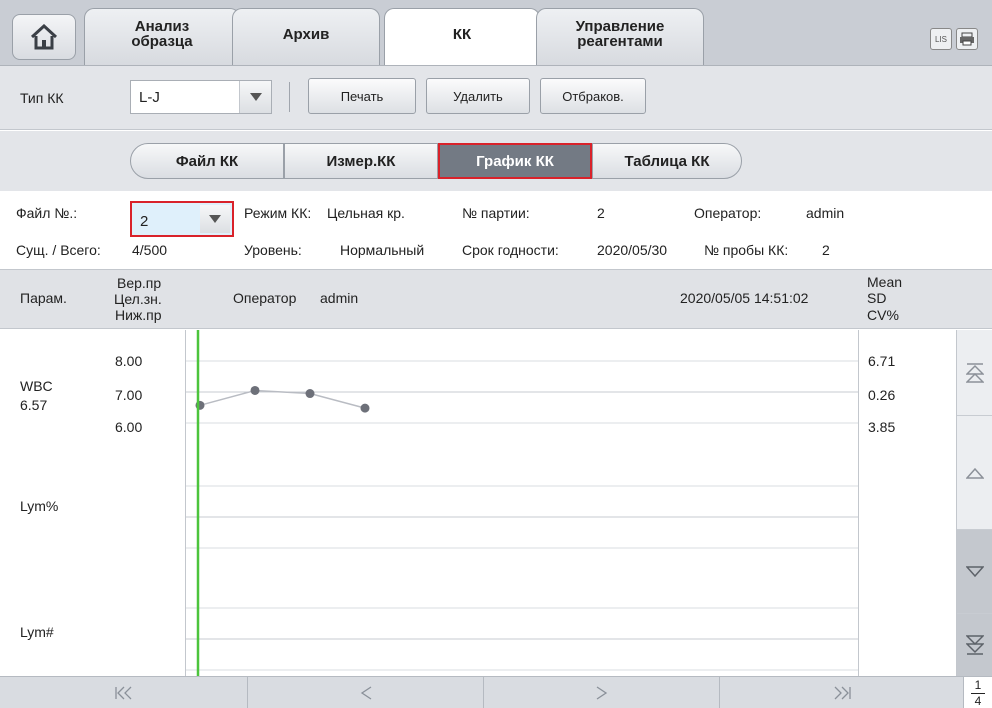  I want to click on col-operator-label: Оператор, so click(265, 298).